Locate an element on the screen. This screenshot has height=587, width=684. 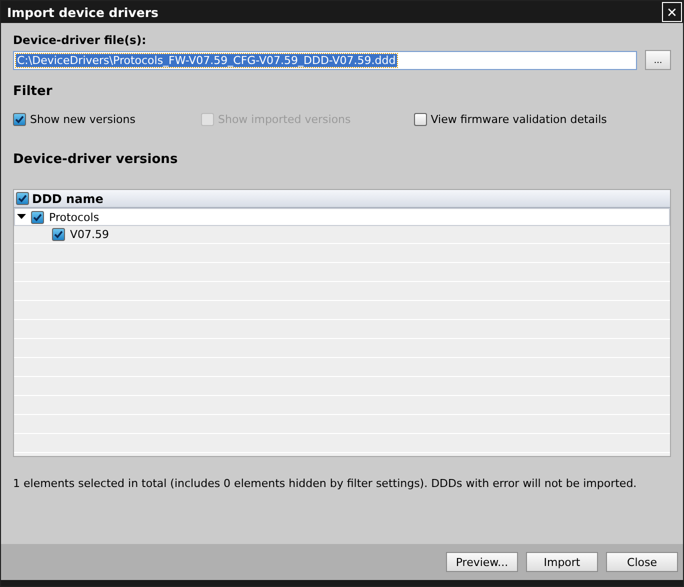
summary-text: 1 elements selected in total (includes 0 elements hidden by filter settings). DDDs with error will not be imported. is located at coordinates (325, 483).